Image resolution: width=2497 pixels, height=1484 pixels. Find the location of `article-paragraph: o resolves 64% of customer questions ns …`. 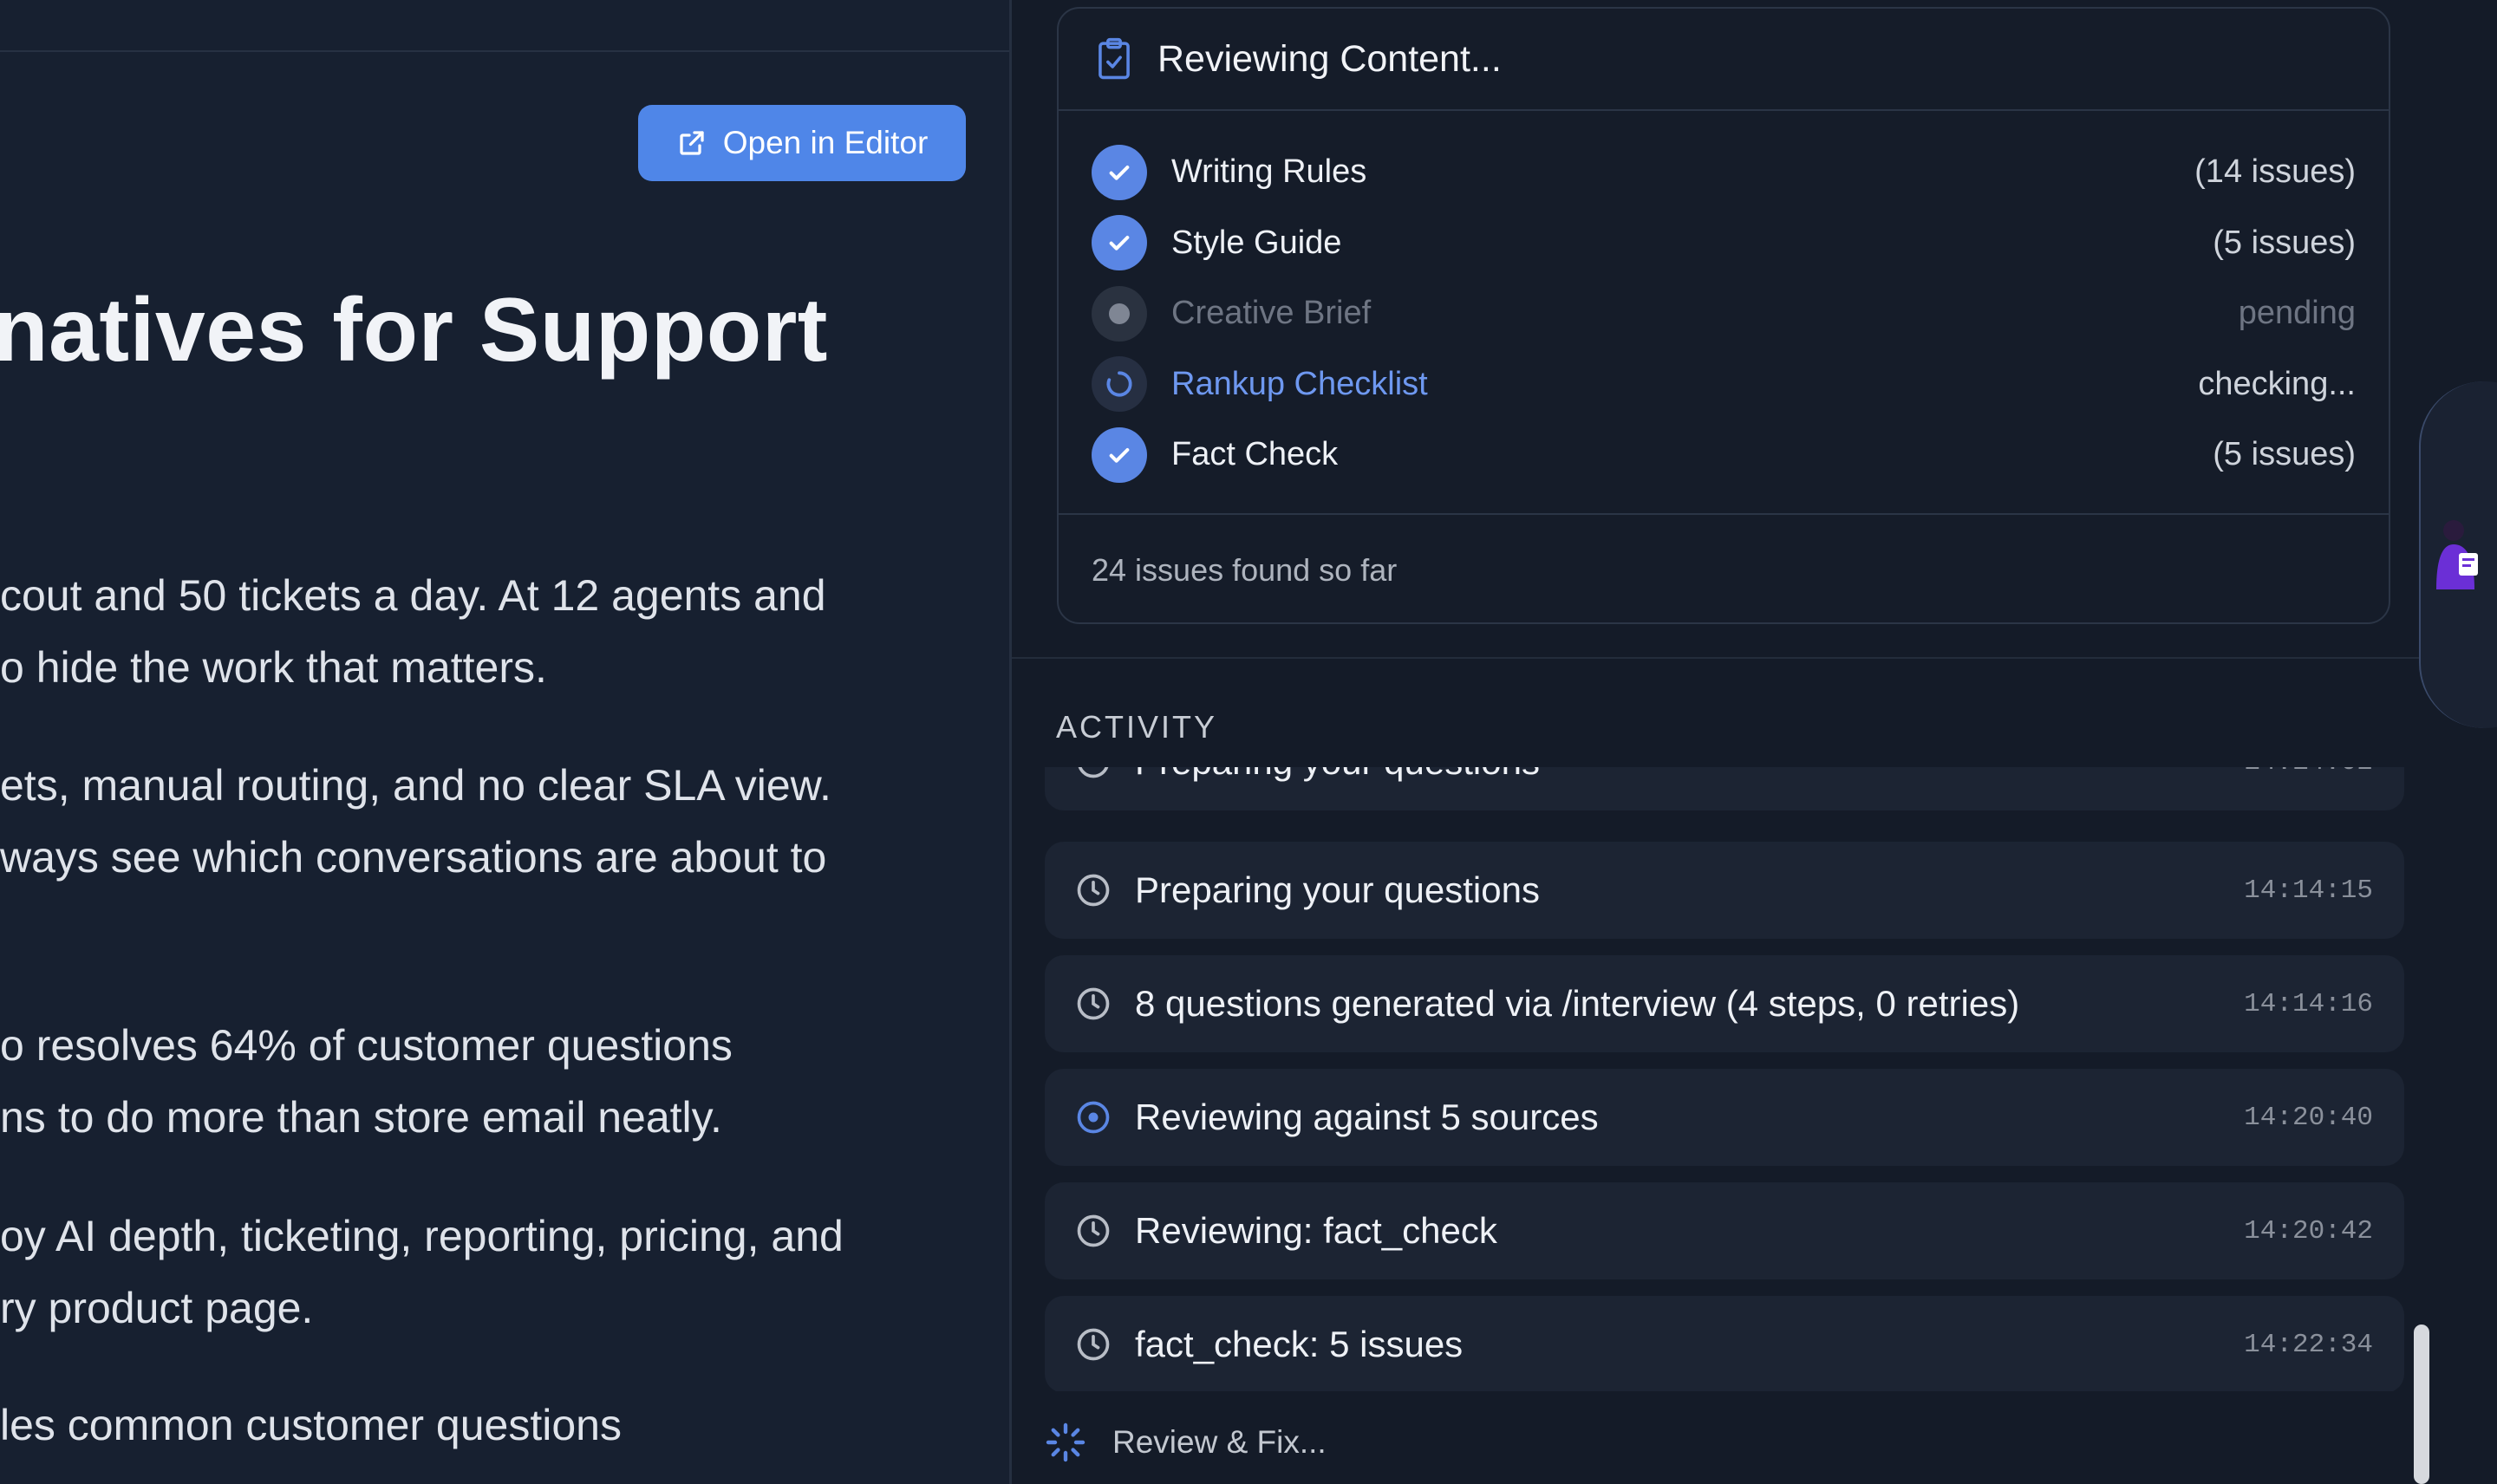

article-paragraph: o resolves 64% of customer questions ns … is located at coordinates (366, 1082).